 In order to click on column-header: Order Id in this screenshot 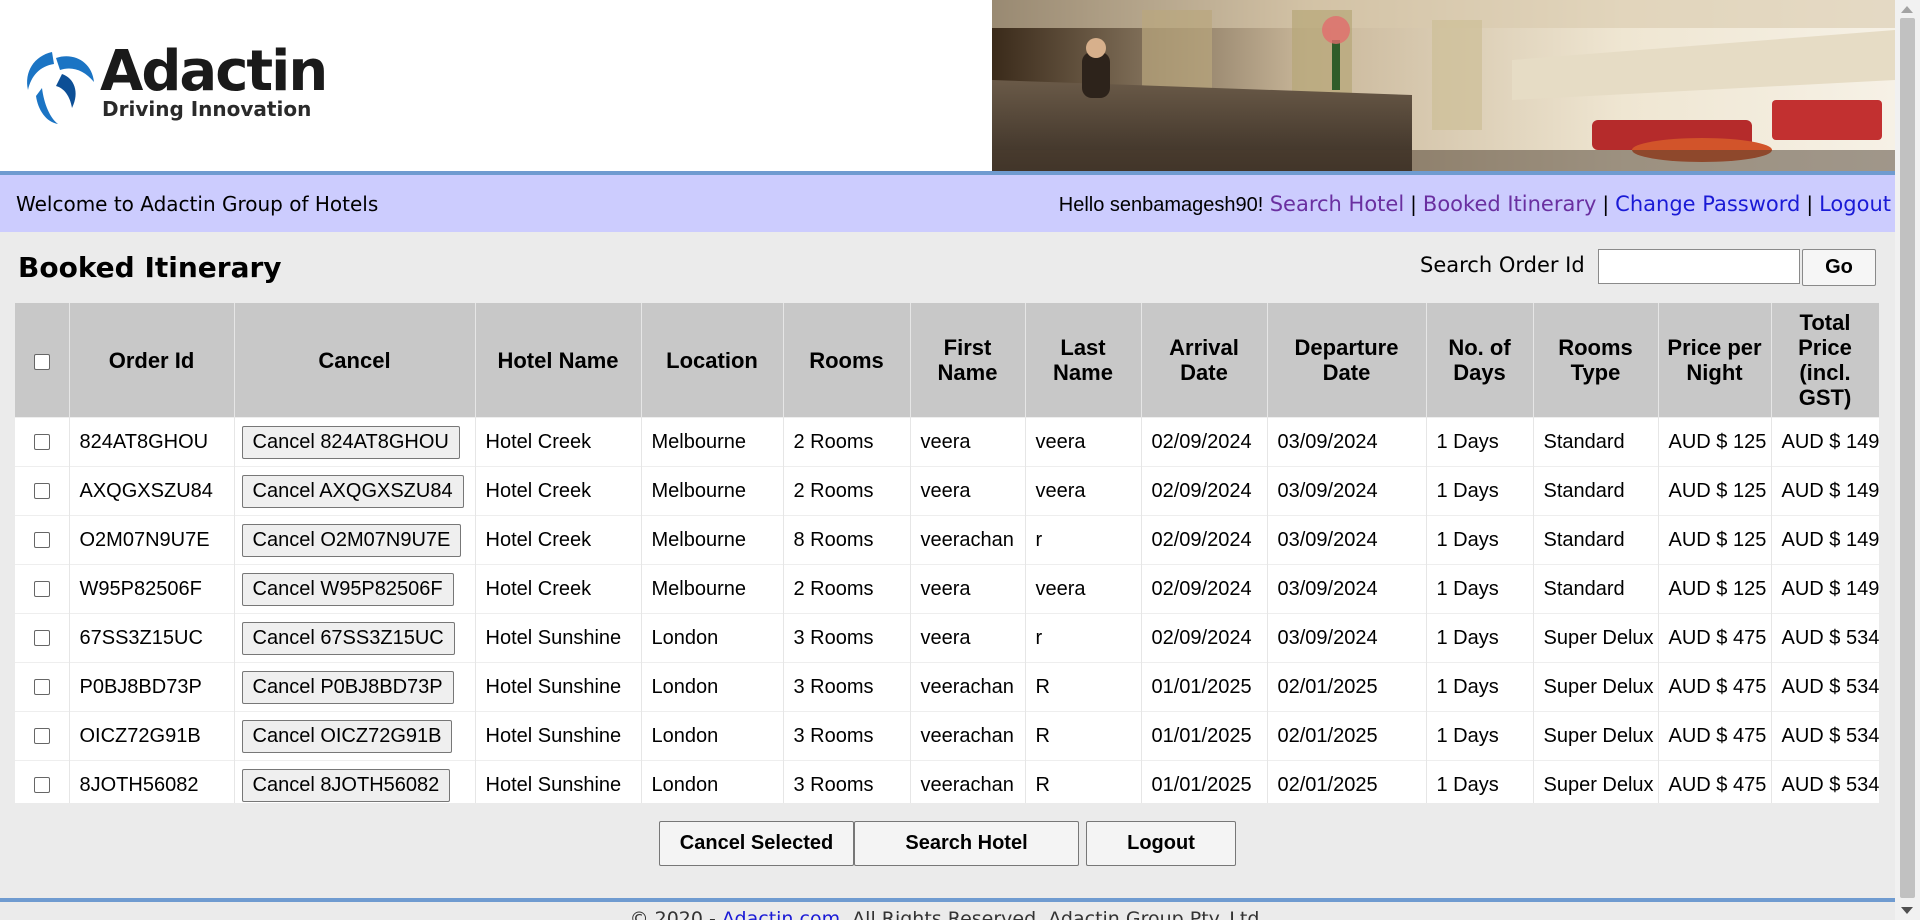, I will do `click(152, 360)`.